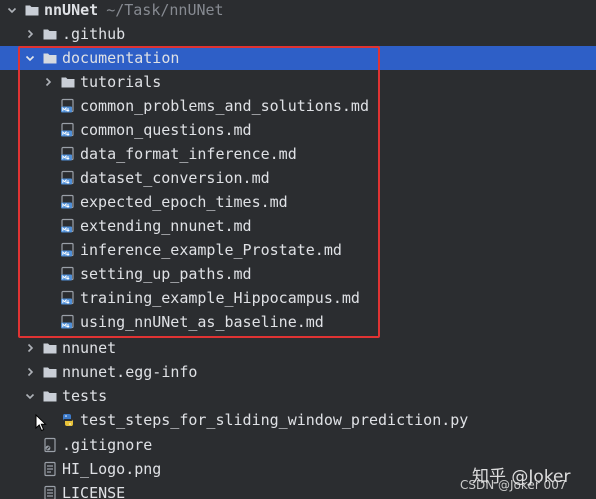  I want to click on tree-row-nnunet: nnunet, so click(298, 348).